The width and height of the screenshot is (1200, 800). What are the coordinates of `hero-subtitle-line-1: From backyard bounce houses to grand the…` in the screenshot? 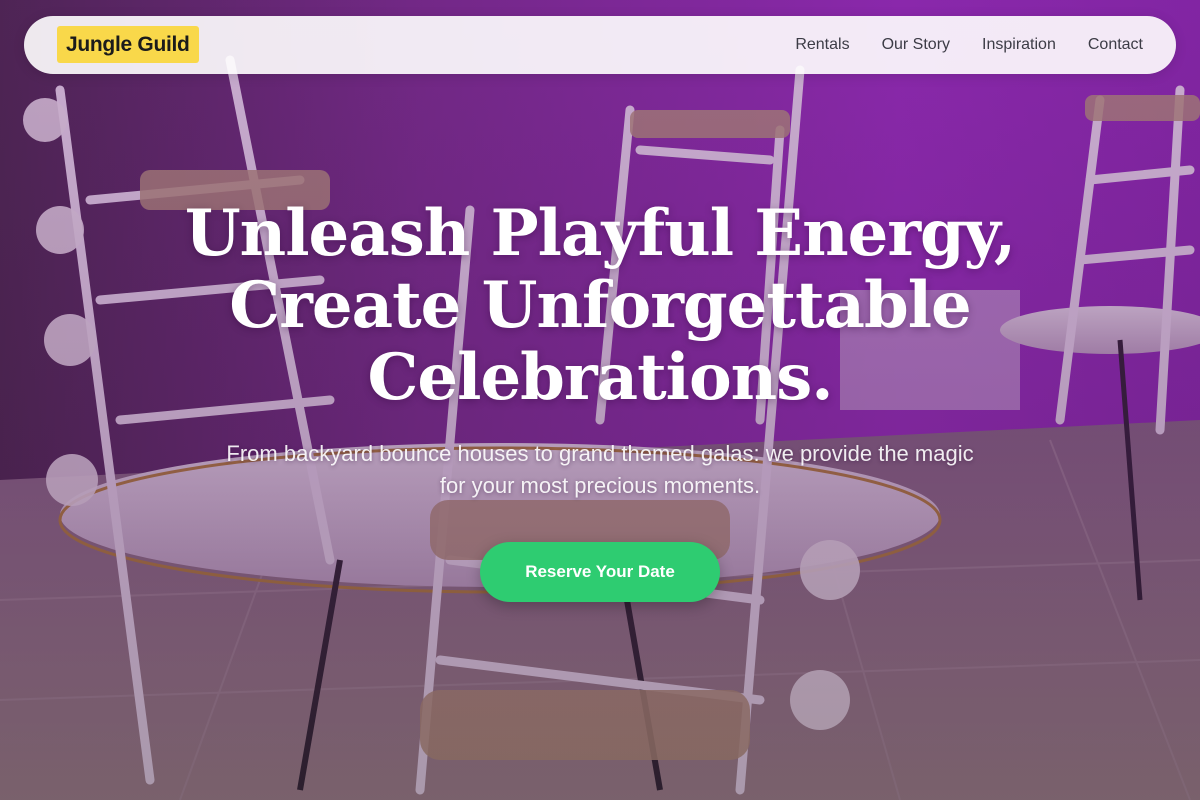 It's located at (600, 453).